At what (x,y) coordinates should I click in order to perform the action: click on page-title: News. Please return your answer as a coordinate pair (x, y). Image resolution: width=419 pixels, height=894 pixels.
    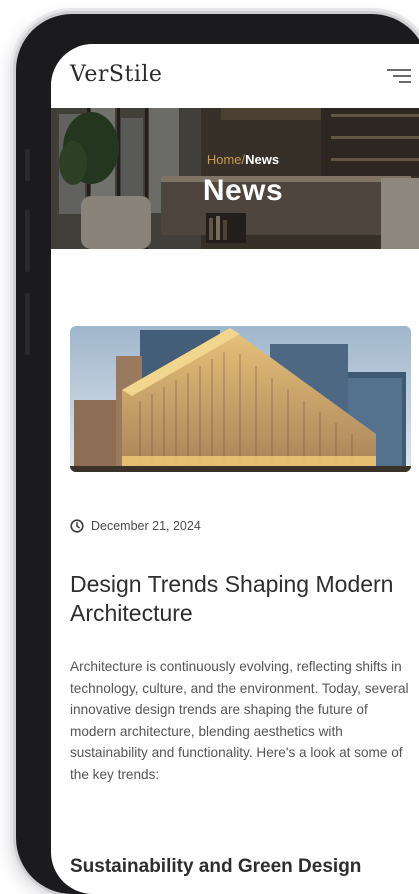
    Looking at the image, I should click on (243, 190).